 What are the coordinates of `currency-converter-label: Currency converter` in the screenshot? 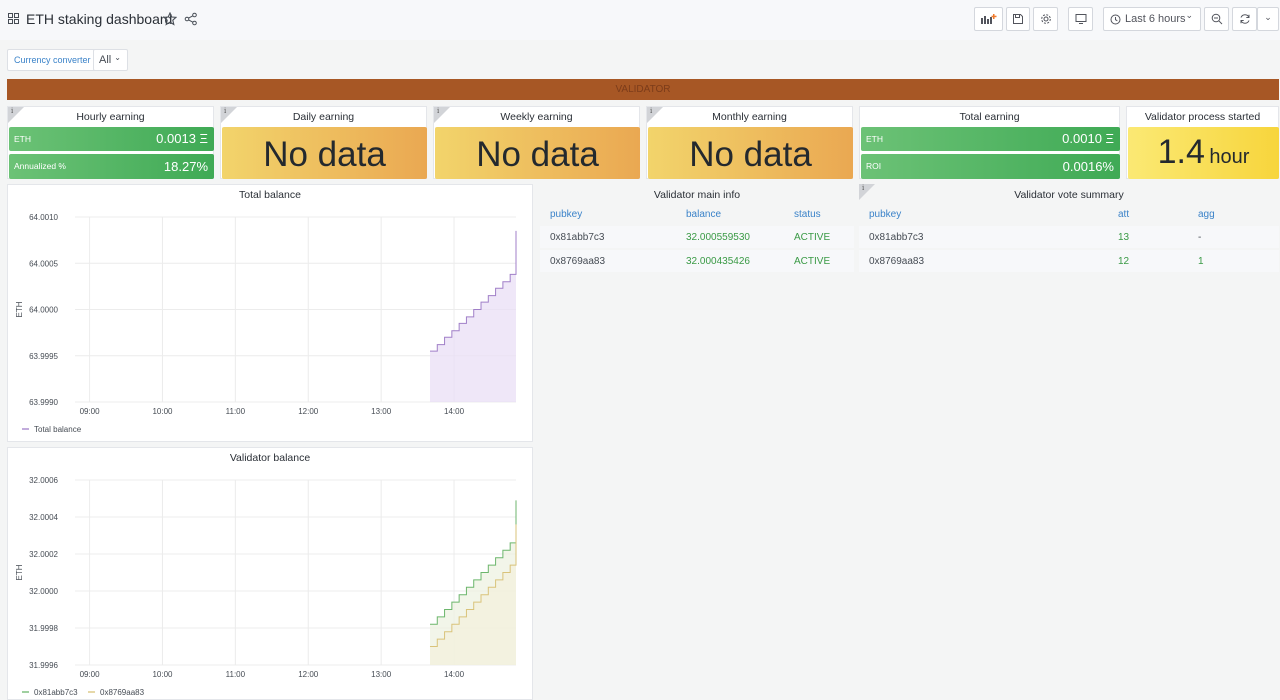 It's located at (52, 60).